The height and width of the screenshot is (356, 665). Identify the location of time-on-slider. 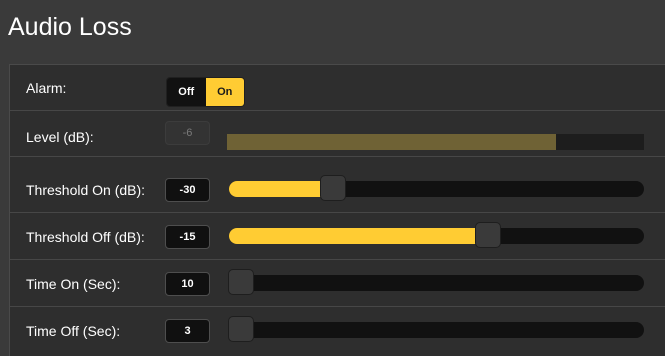
(436, 282).